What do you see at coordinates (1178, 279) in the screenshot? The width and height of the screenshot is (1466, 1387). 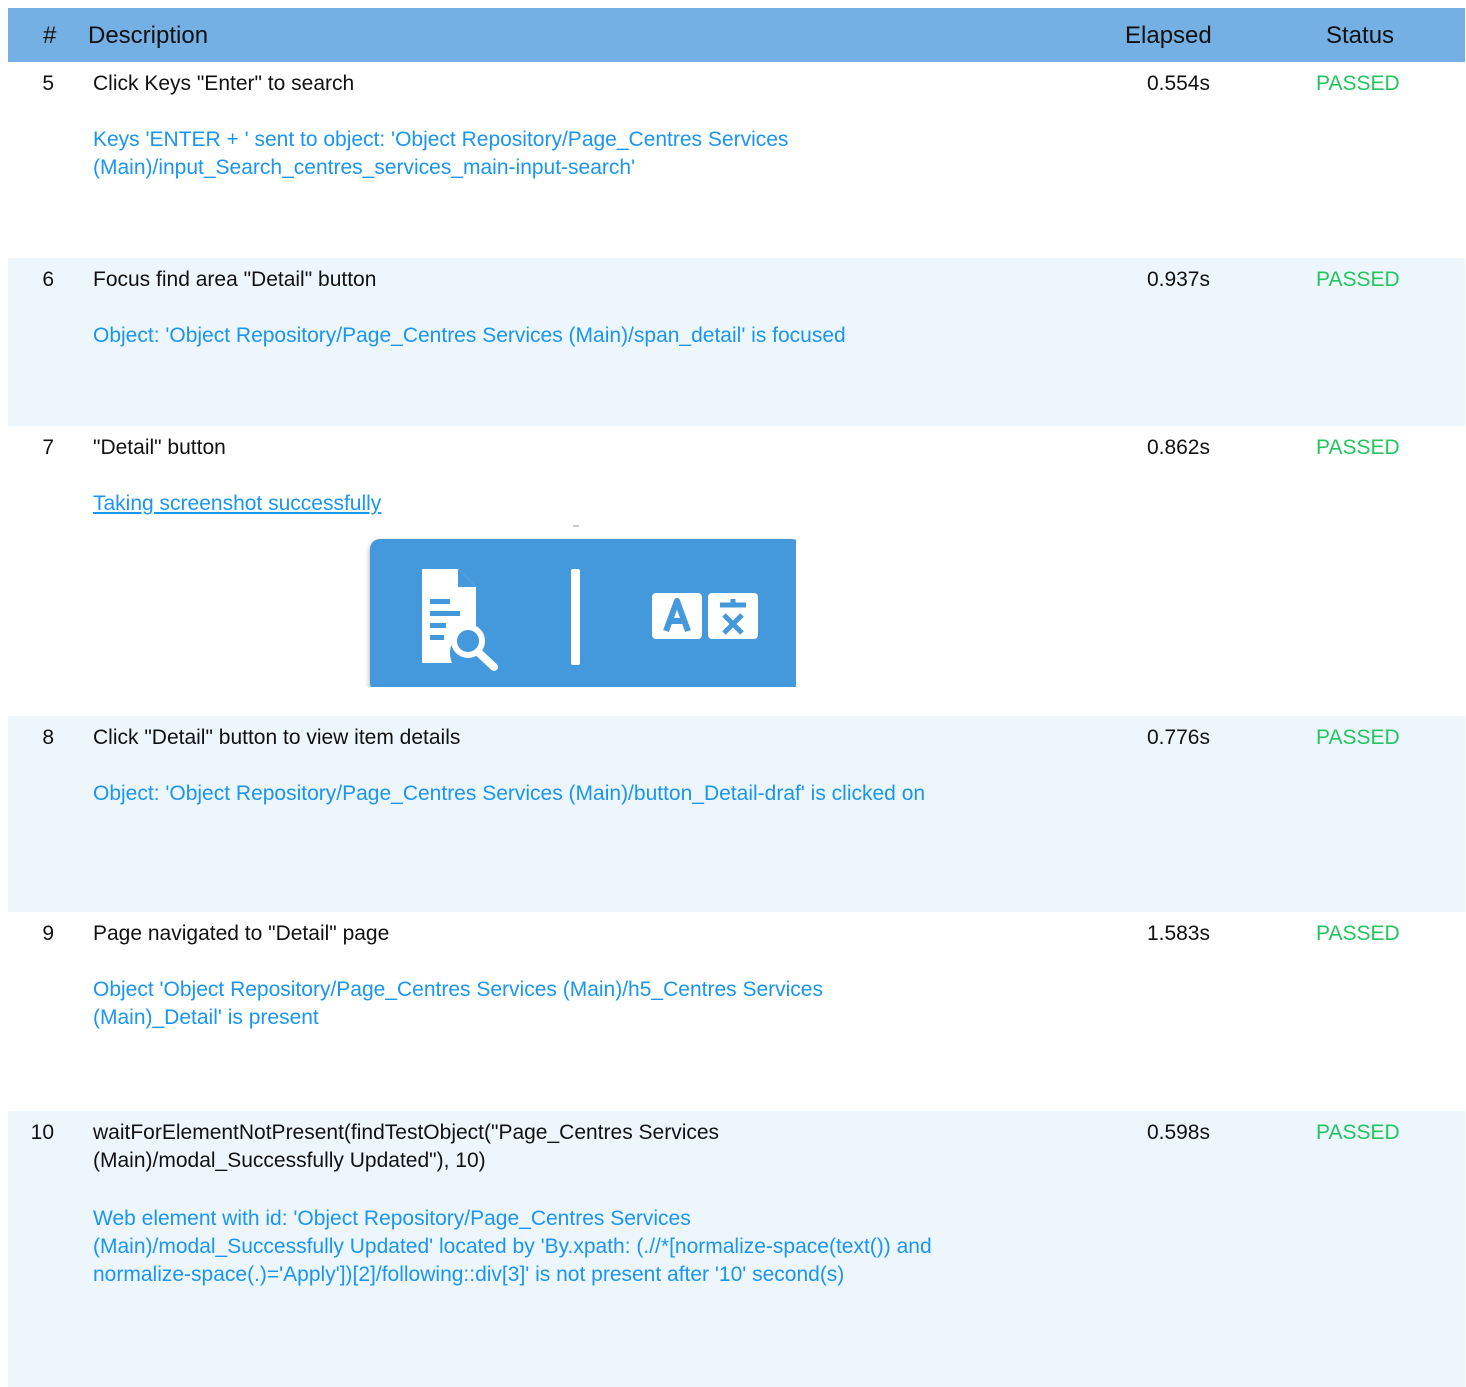 I see `step-elapsed: 0.937s` at bounding box center [1178, 279].